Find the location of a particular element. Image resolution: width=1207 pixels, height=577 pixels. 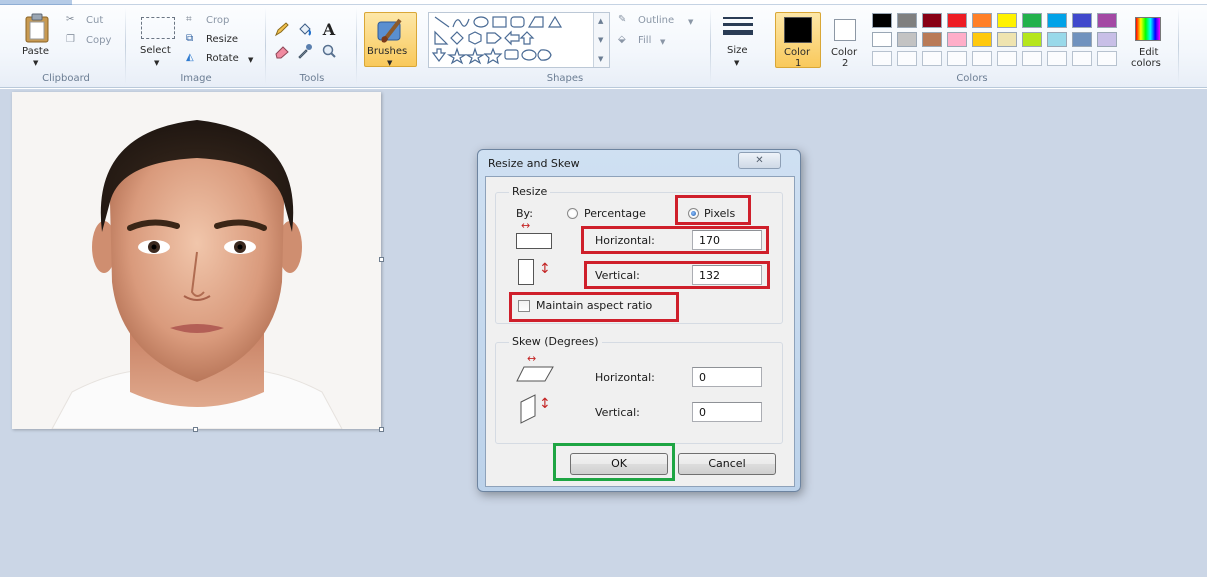

skew-horizontal-label: Horizontal: is located at coordinates (625, 377).